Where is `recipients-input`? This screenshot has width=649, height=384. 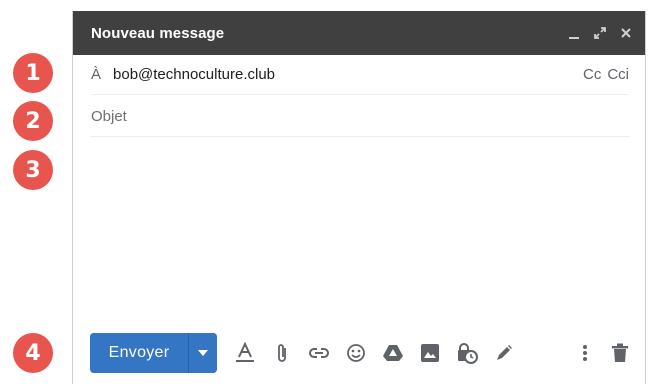
recipients-input is located at coordinates (348, 74).